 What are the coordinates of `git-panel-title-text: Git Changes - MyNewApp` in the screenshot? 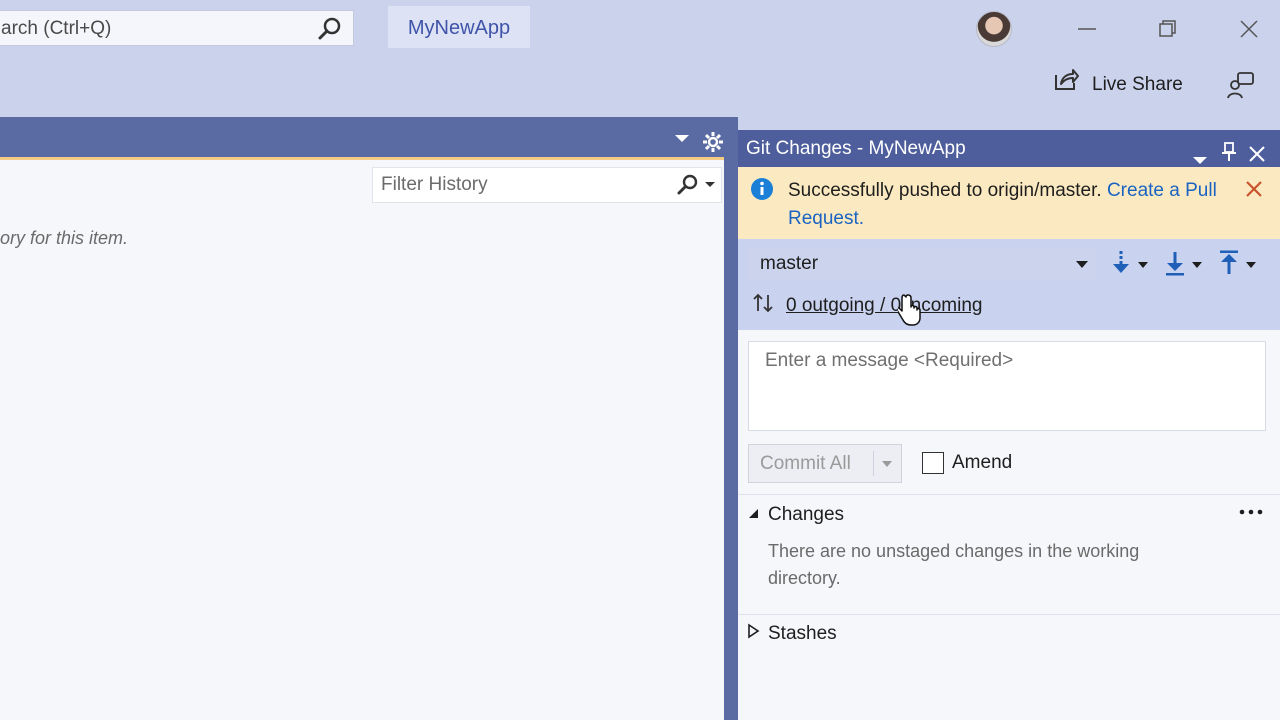 It's located at (856, 148).